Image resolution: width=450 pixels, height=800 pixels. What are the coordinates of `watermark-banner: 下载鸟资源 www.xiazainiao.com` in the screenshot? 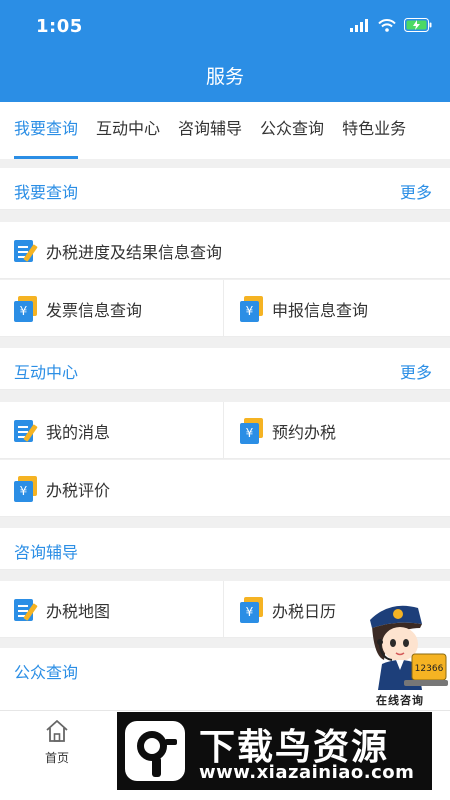 It's located at (274, 751).